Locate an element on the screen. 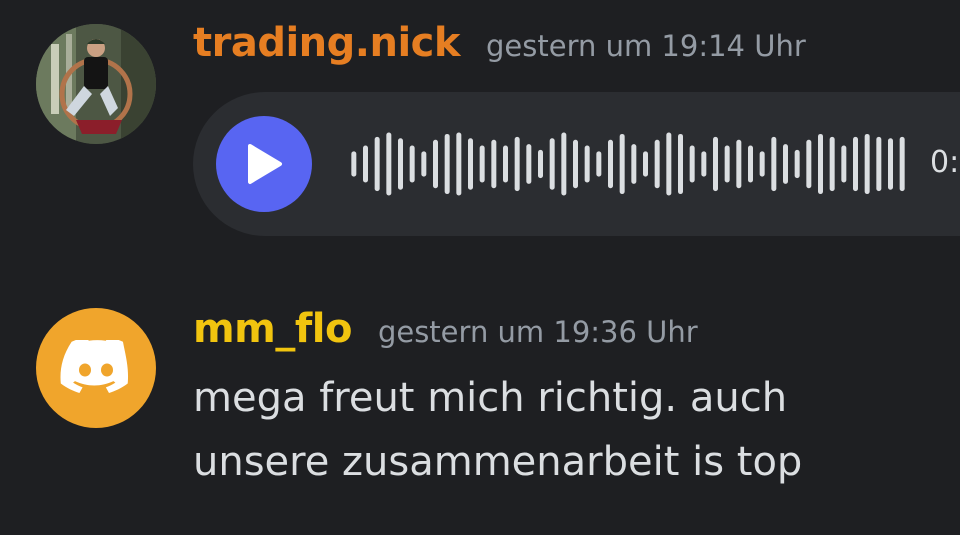 The width and height of the screenshot is (960, 535). message-header: mm_flo gestern um 19:36 Uhr is located at coordinates (445, 329).